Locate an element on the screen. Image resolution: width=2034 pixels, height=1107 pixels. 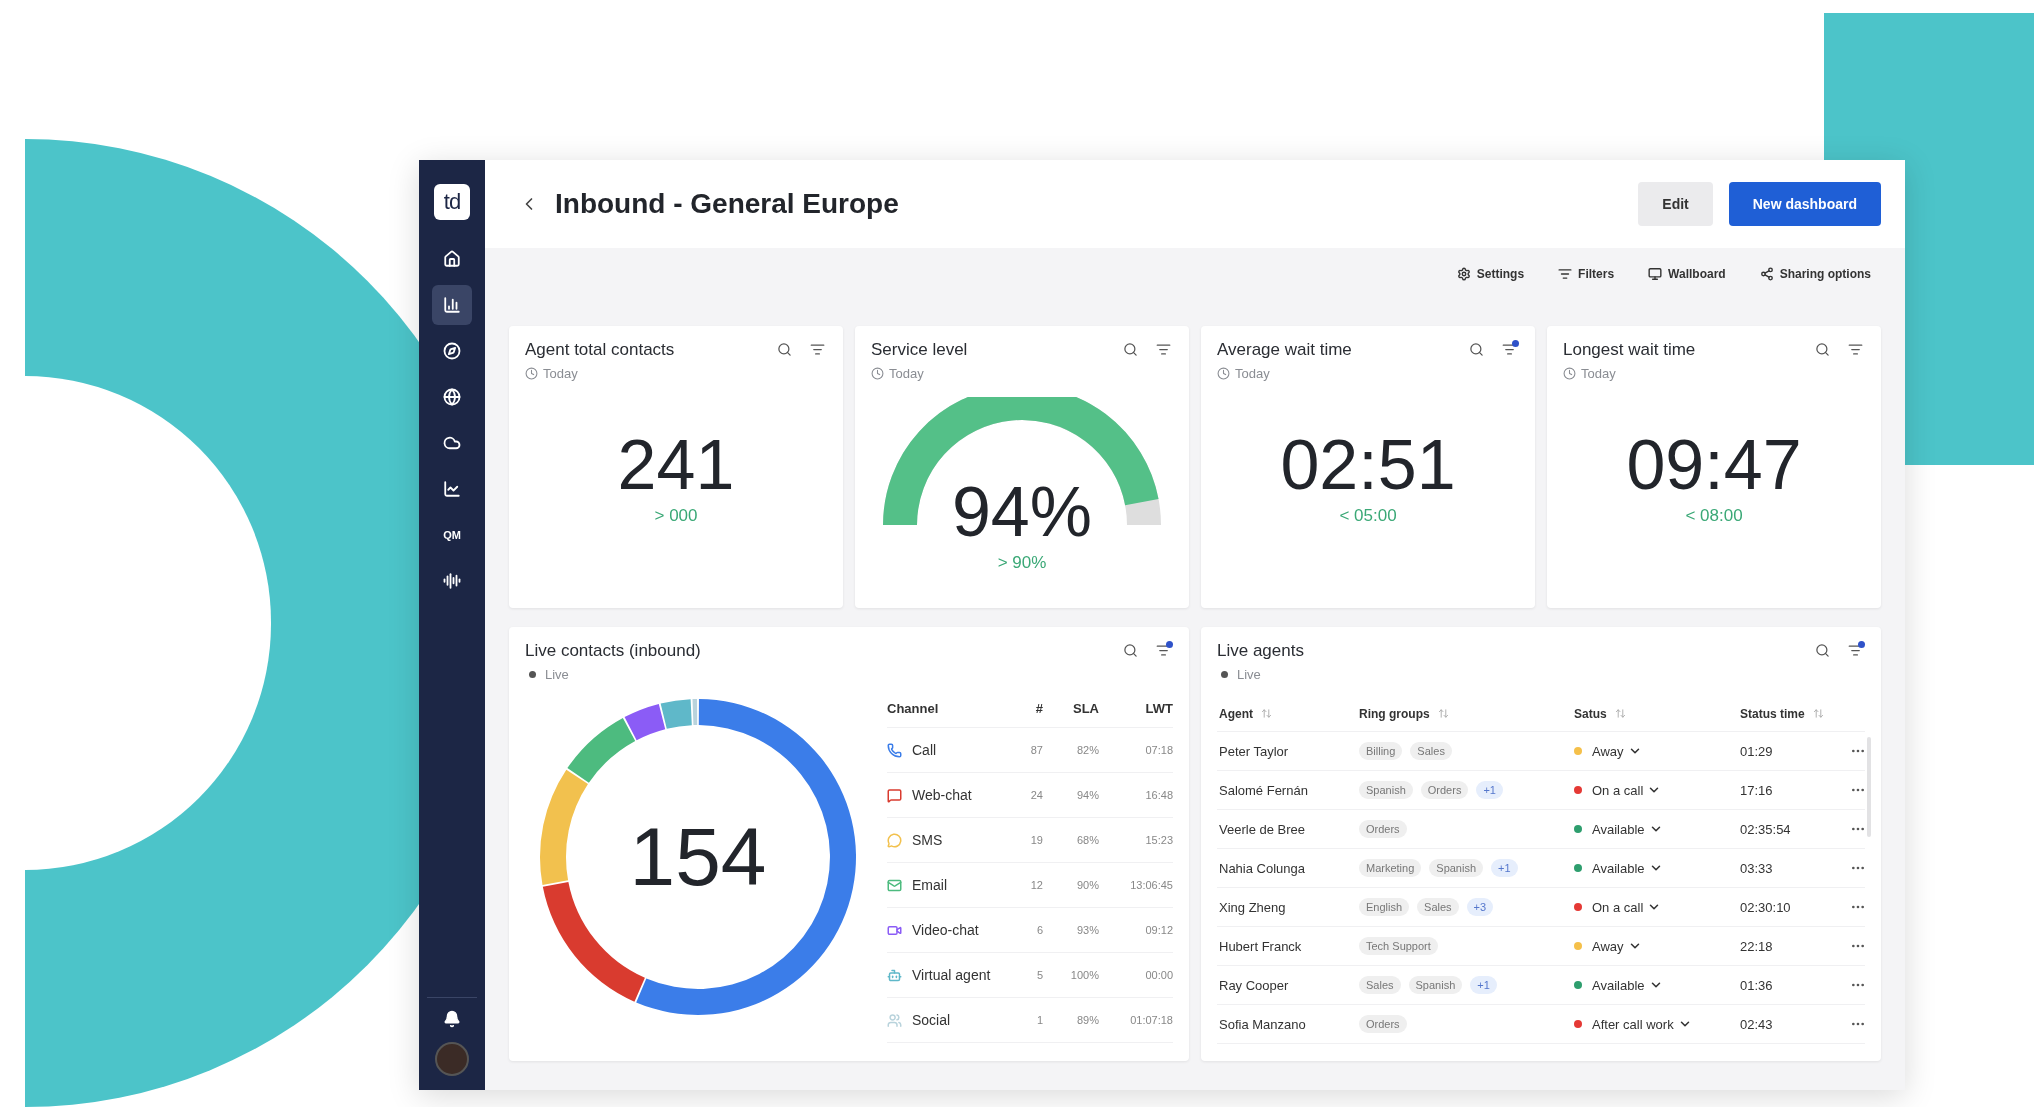
status-dropdown: After call work is located at coordinates (1642, 1024).